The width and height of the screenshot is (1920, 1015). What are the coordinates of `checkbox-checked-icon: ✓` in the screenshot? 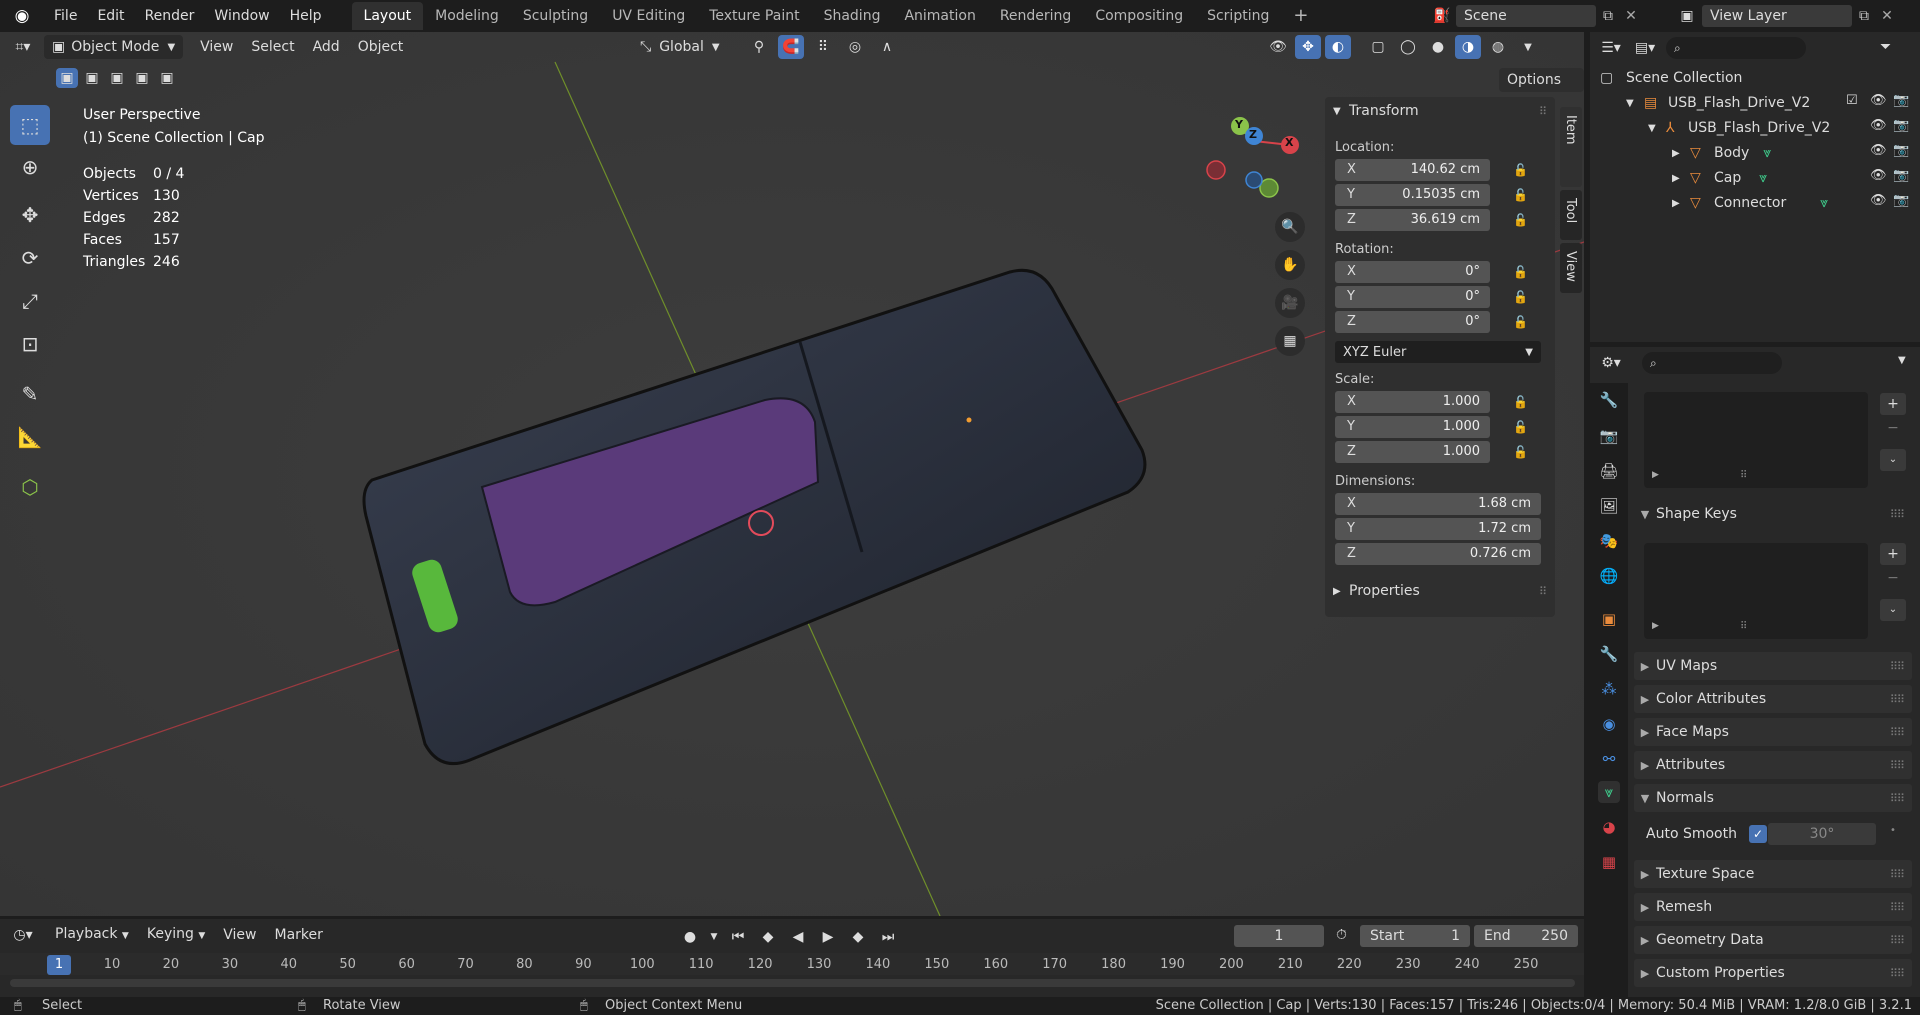 It's located at (1757, 834).